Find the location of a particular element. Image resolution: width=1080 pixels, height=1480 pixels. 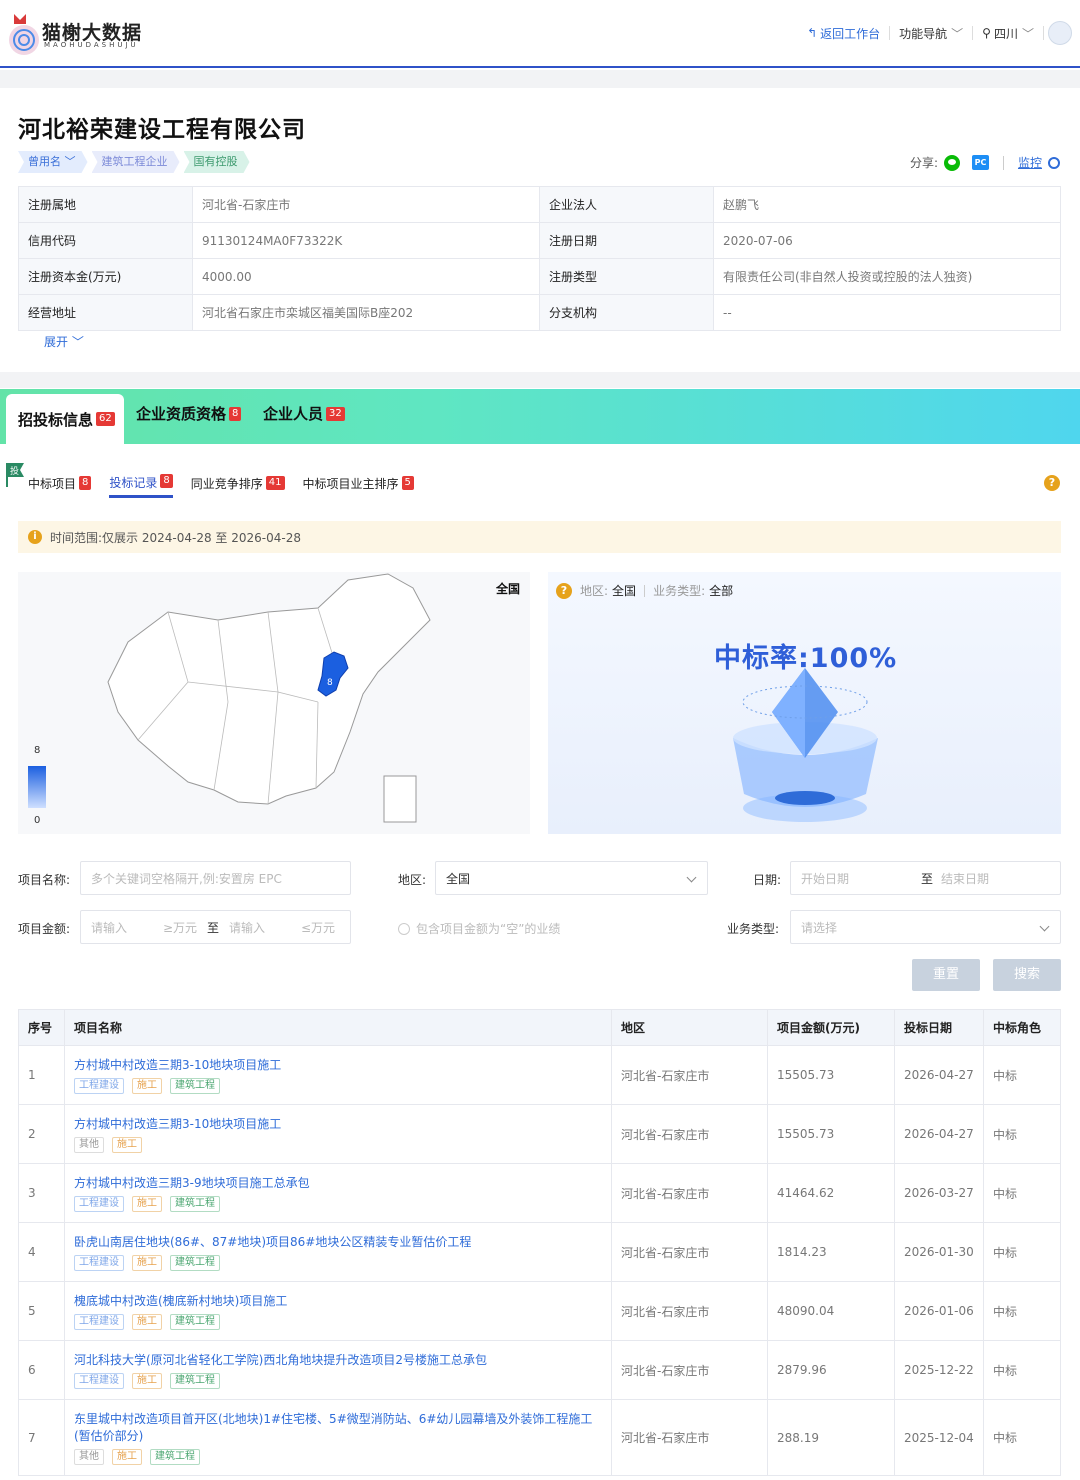

chevron-down-icon: ﹀ is located at coordinates (77, 342).